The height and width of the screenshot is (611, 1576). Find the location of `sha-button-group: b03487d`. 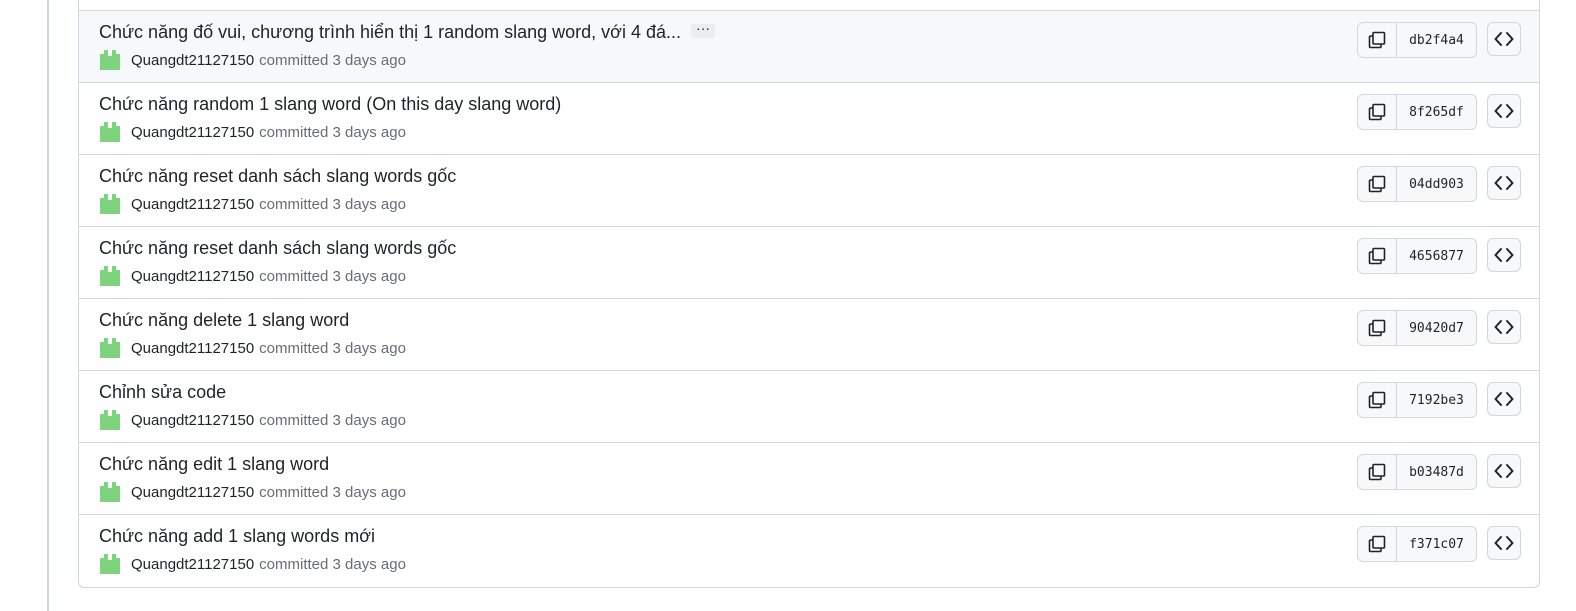

sha-button-group: b03487d is located at coordinates (1417, 472).